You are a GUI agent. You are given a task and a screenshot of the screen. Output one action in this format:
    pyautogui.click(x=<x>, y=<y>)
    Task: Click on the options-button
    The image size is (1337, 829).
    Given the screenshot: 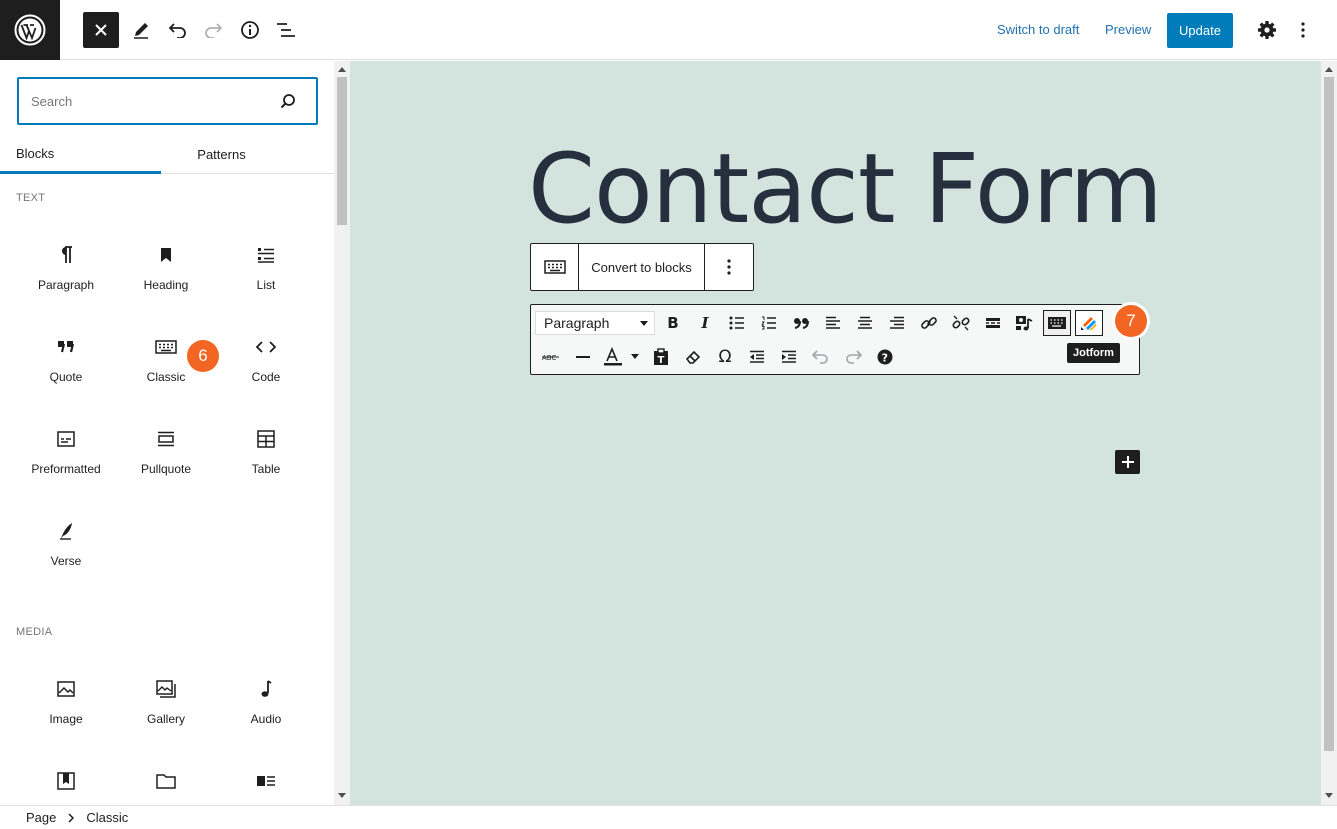 What is the action you would take?
    pyautogui.click(x=1303, y=30)
    